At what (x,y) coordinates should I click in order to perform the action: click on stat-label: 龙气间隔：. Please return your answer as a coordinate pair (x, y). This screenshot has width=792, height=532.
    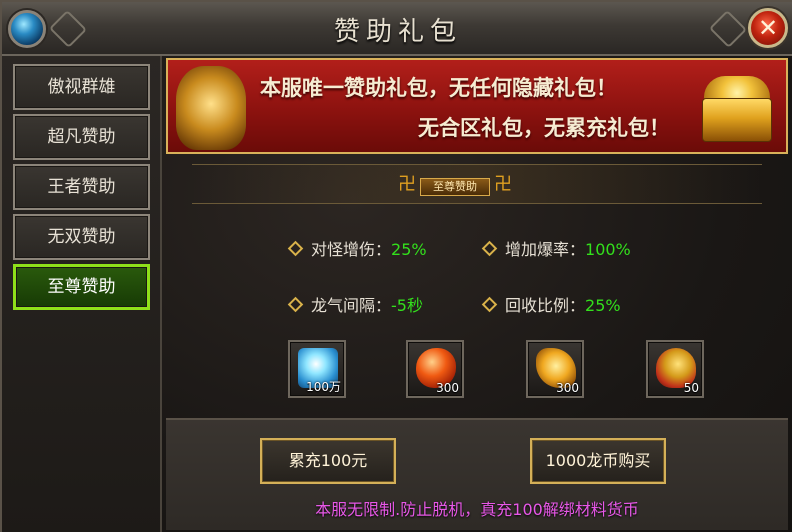
    Looking at the image, I should click on (351, 305).